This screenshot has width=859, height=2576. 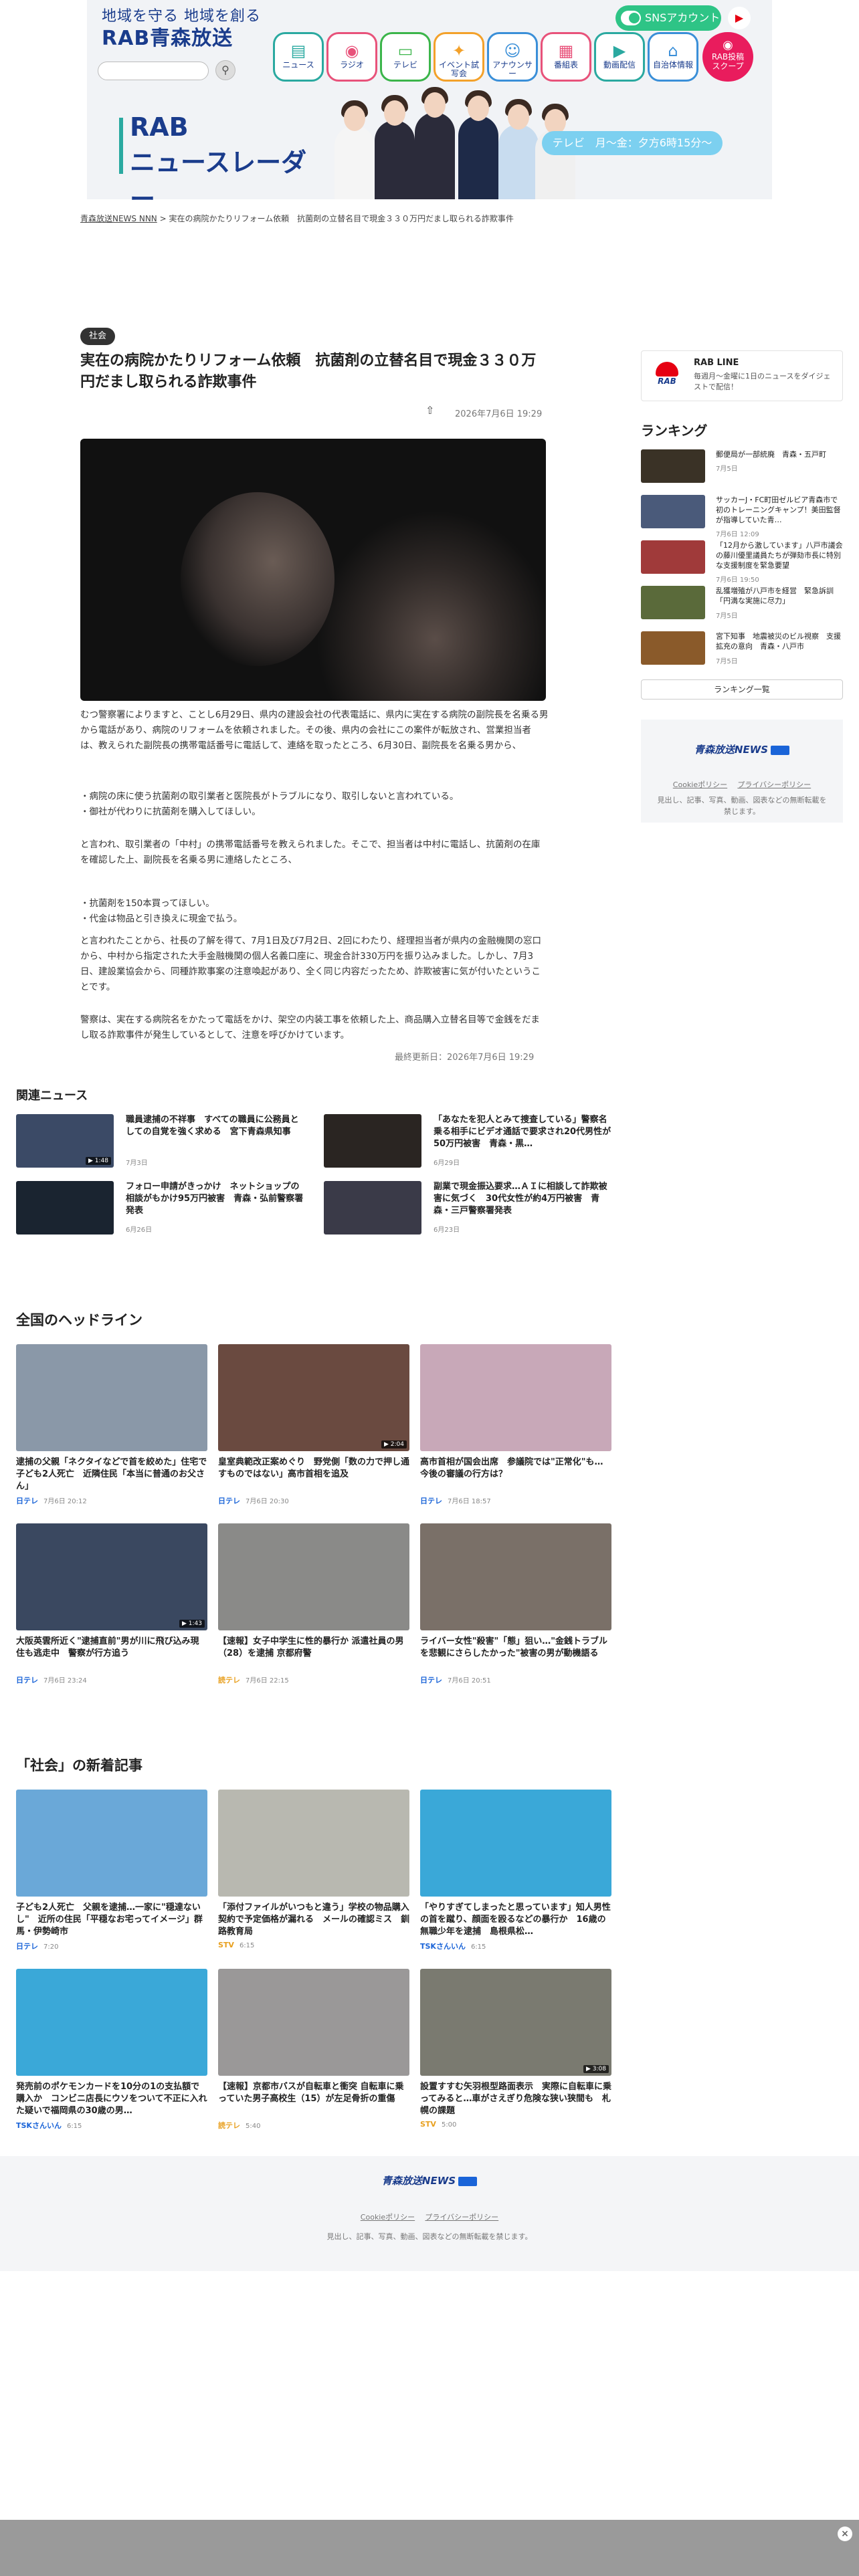 I want to click on youtube-icon: ▶, so click(x=740, y=18).